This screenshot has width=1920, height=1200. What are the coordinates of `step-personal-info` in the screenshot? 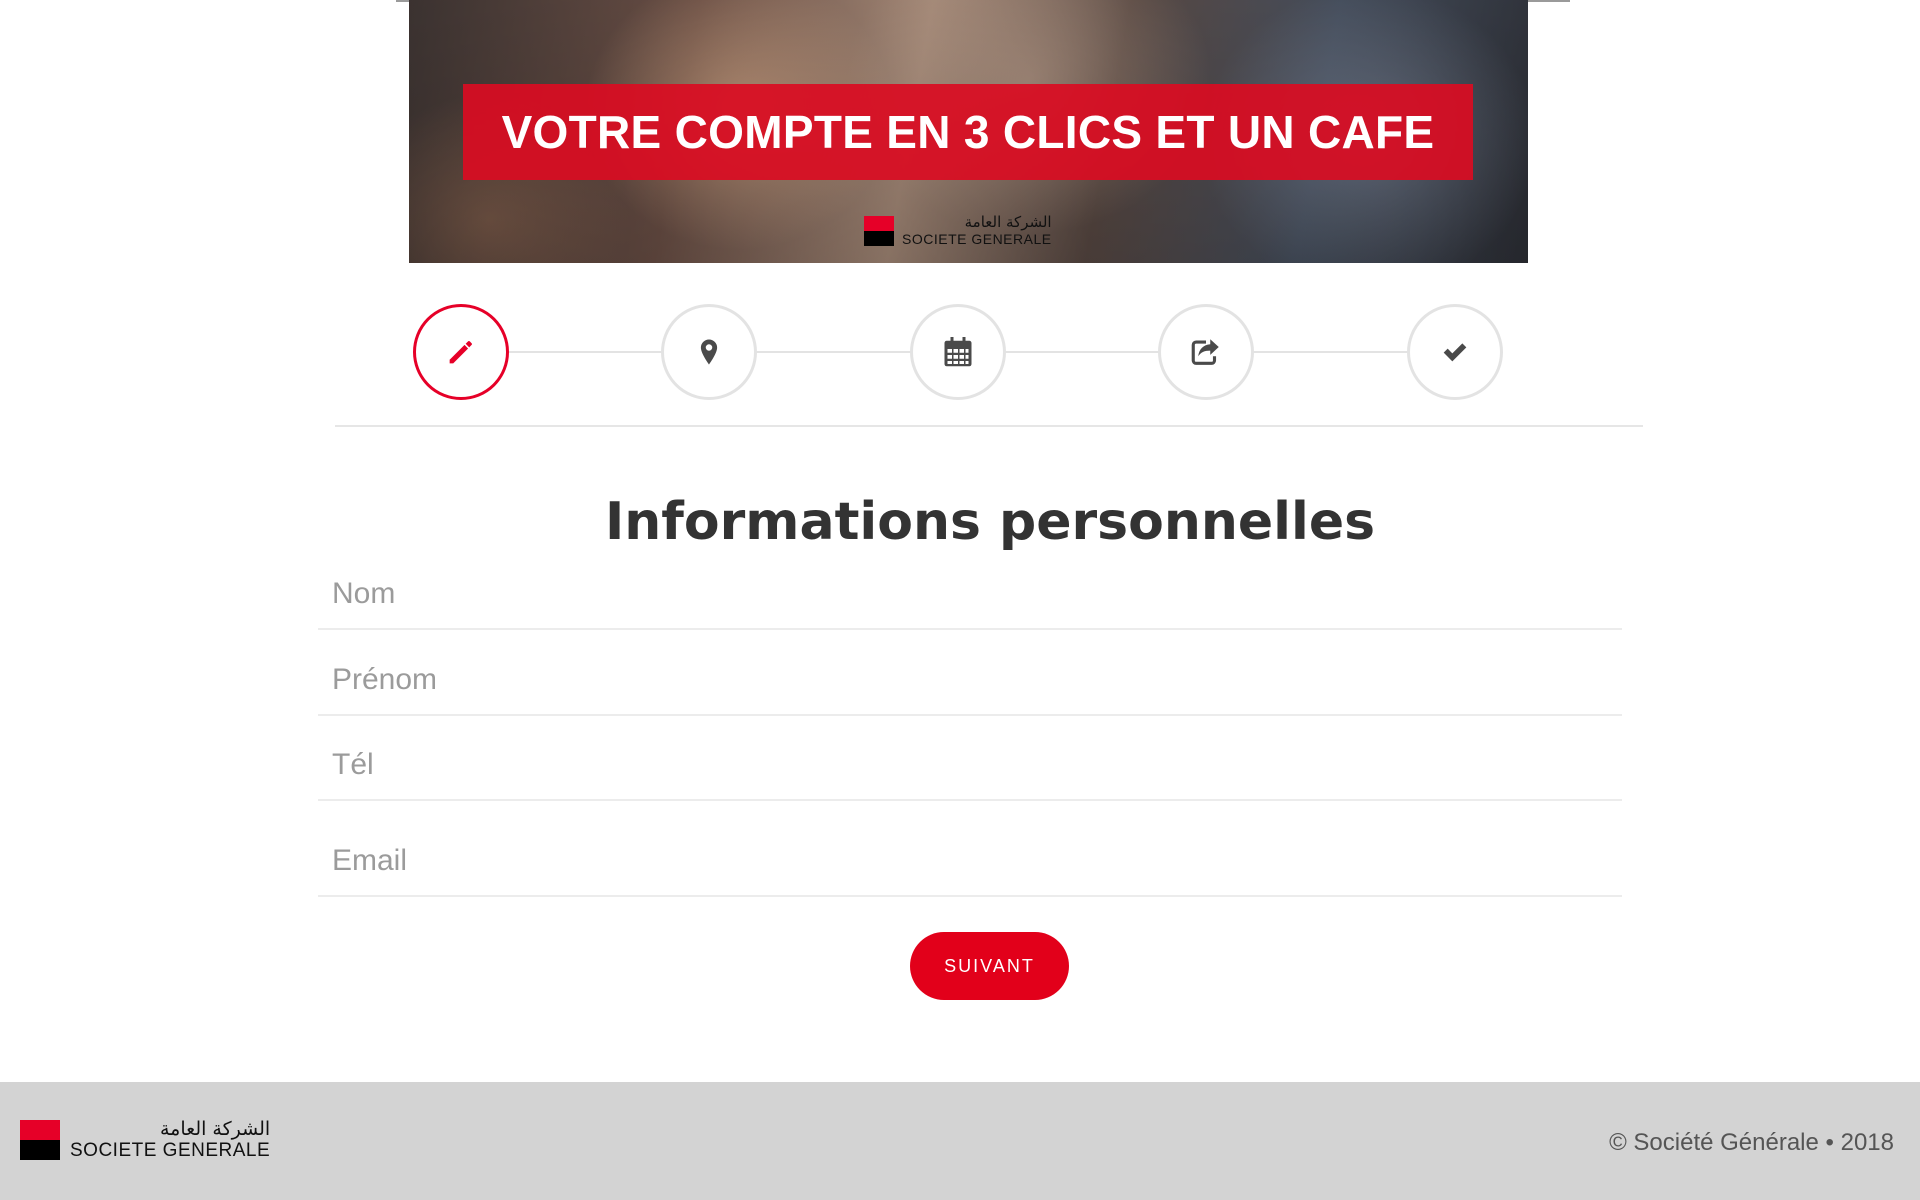 It's located at (461, 352).